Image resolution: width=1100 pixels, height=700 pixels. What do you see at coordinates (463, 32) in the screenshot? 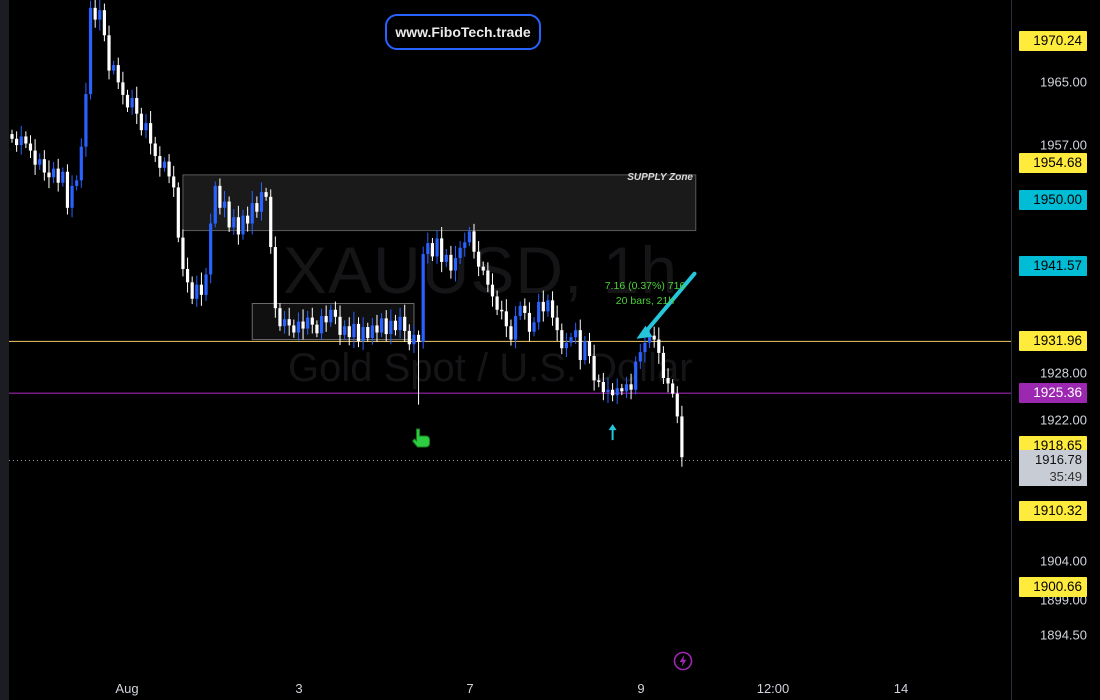
I see `brand-link: www.FiboTech.trade` at bounding box center [463, 32].